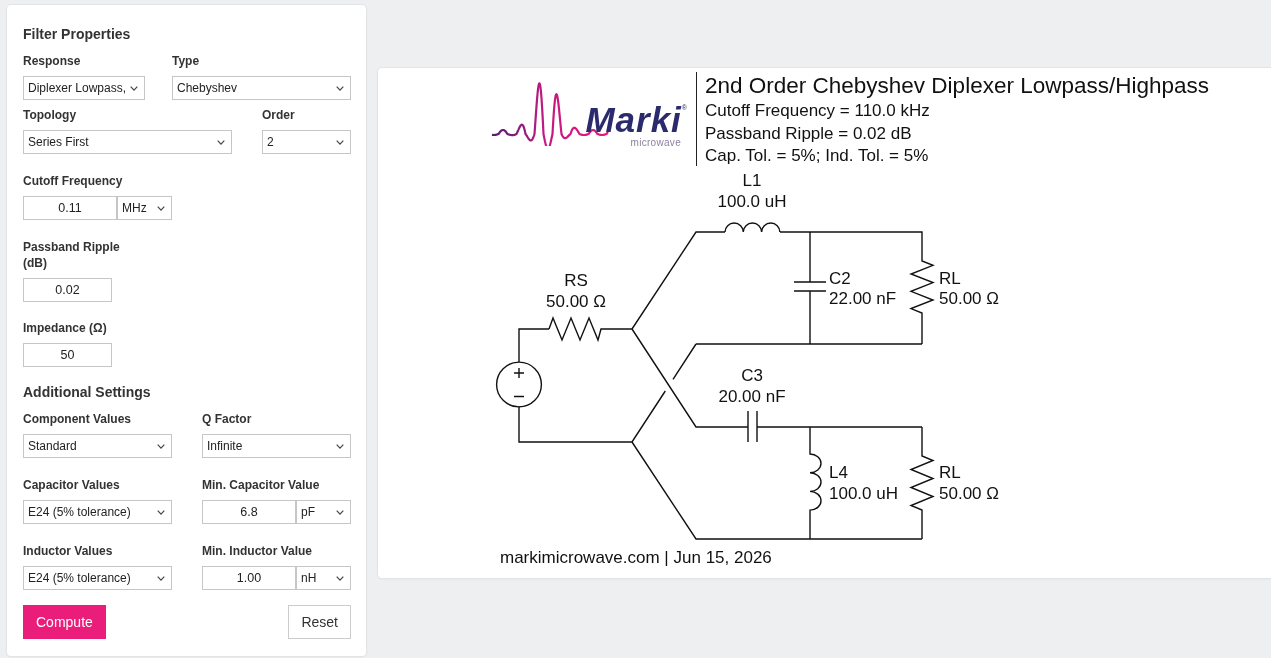 The width and height of the screenshot is (1271, 658). What do you see at coordinates (752, 180) in the screenshot?
I see `component-label: L1` at bounding box center [752, 180].